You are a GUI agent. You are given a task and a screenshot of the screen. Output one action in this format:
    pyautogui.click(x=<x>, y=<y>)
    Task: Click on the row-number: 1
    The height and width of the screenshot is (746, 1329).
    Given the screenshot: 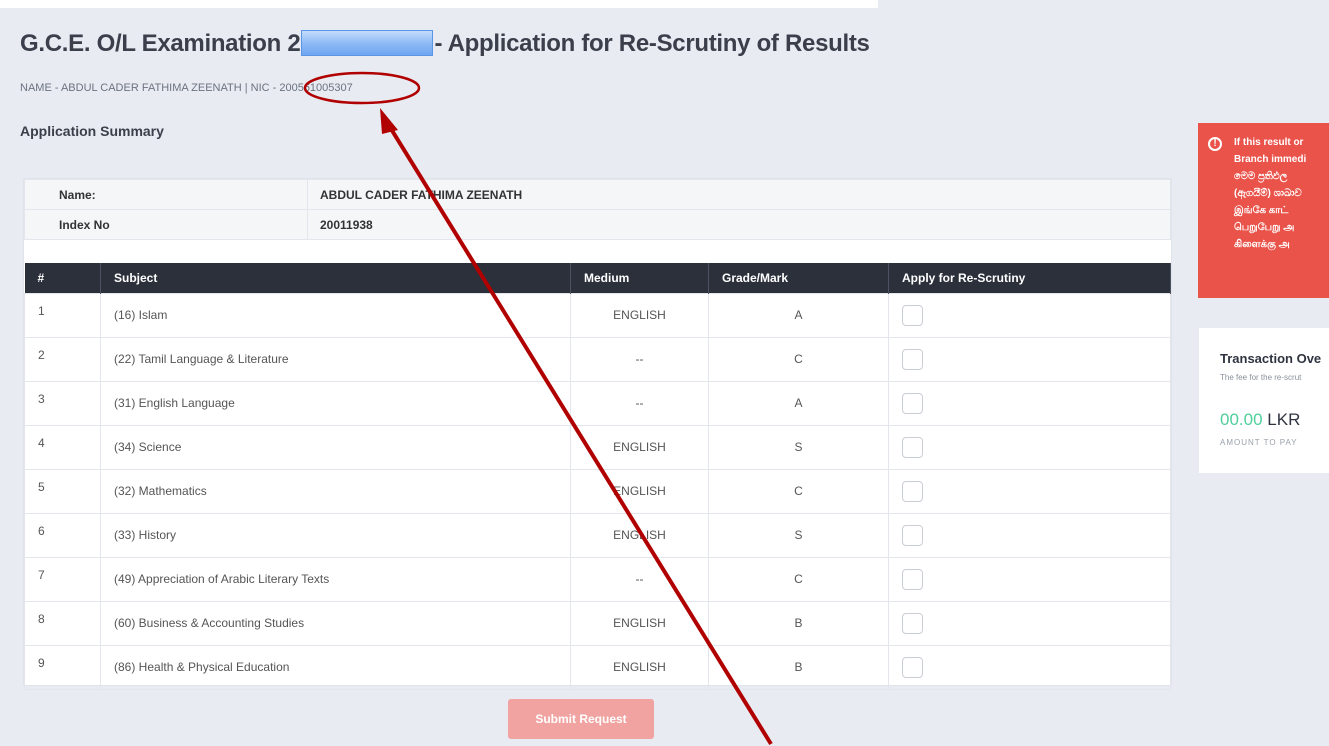 What is the action you would take?
    pyautogui.click(x=62, y=315)
    